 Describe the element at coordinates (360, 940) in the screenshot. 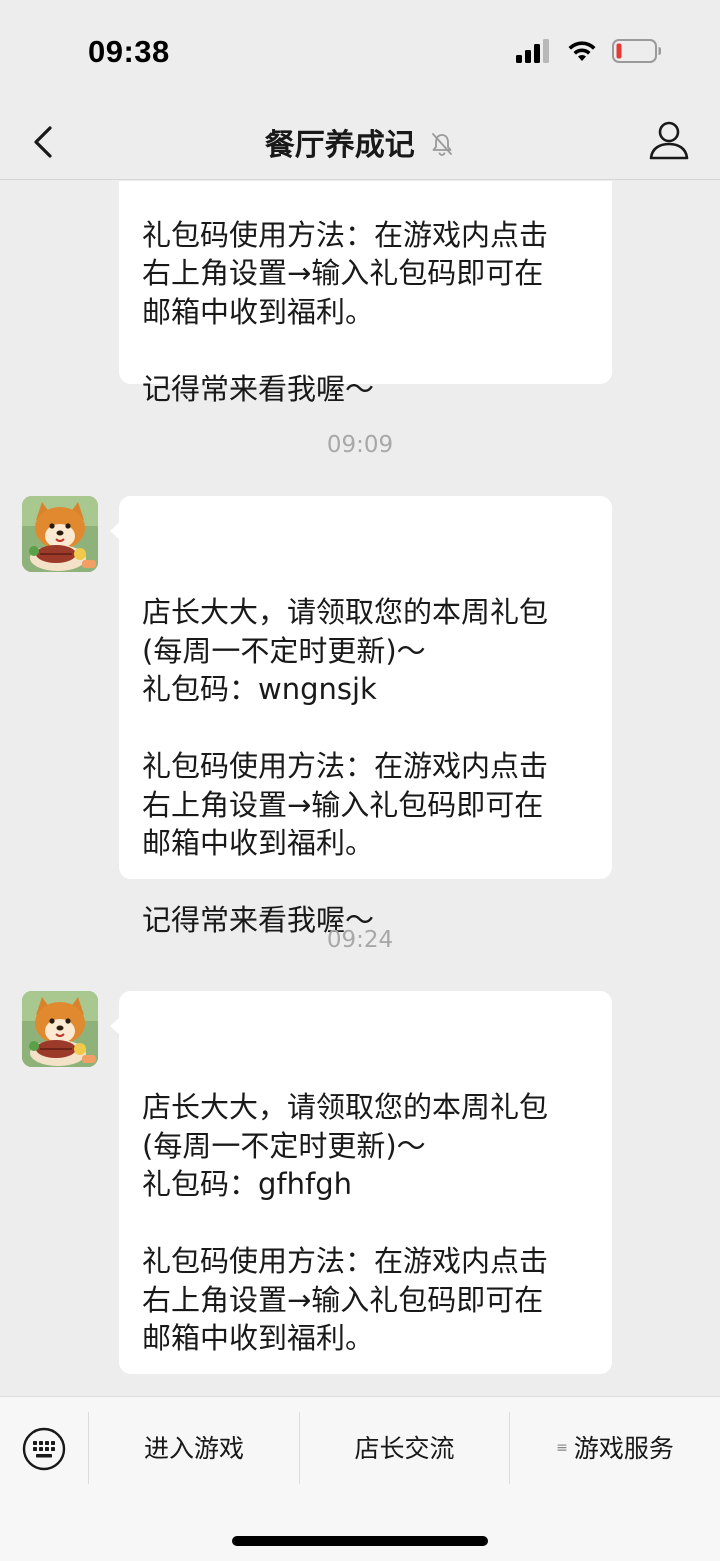

I see `message-timestamp: 09:24` at that location.